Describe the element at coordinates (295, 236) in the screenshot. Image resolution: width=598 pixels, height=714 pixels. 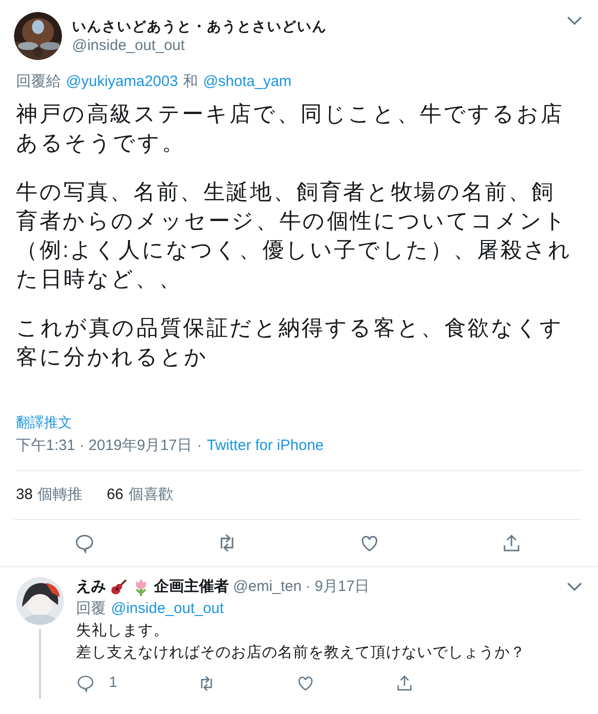
I see `tweet-text: 牛の写真、名前、生誕地、飼育者と牧場の名前、飼育者からのメッセージ、牛の個性についてコメント（例:よく人になつく、優しい子でした）、屠殺された日時など、、` at that location.